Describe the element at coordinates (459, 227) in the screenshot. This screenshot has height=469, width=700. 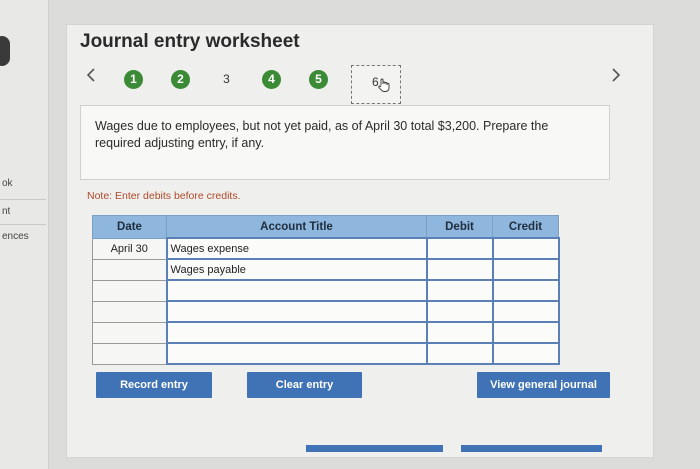
I see `column-header-debit: Debit` at that location.